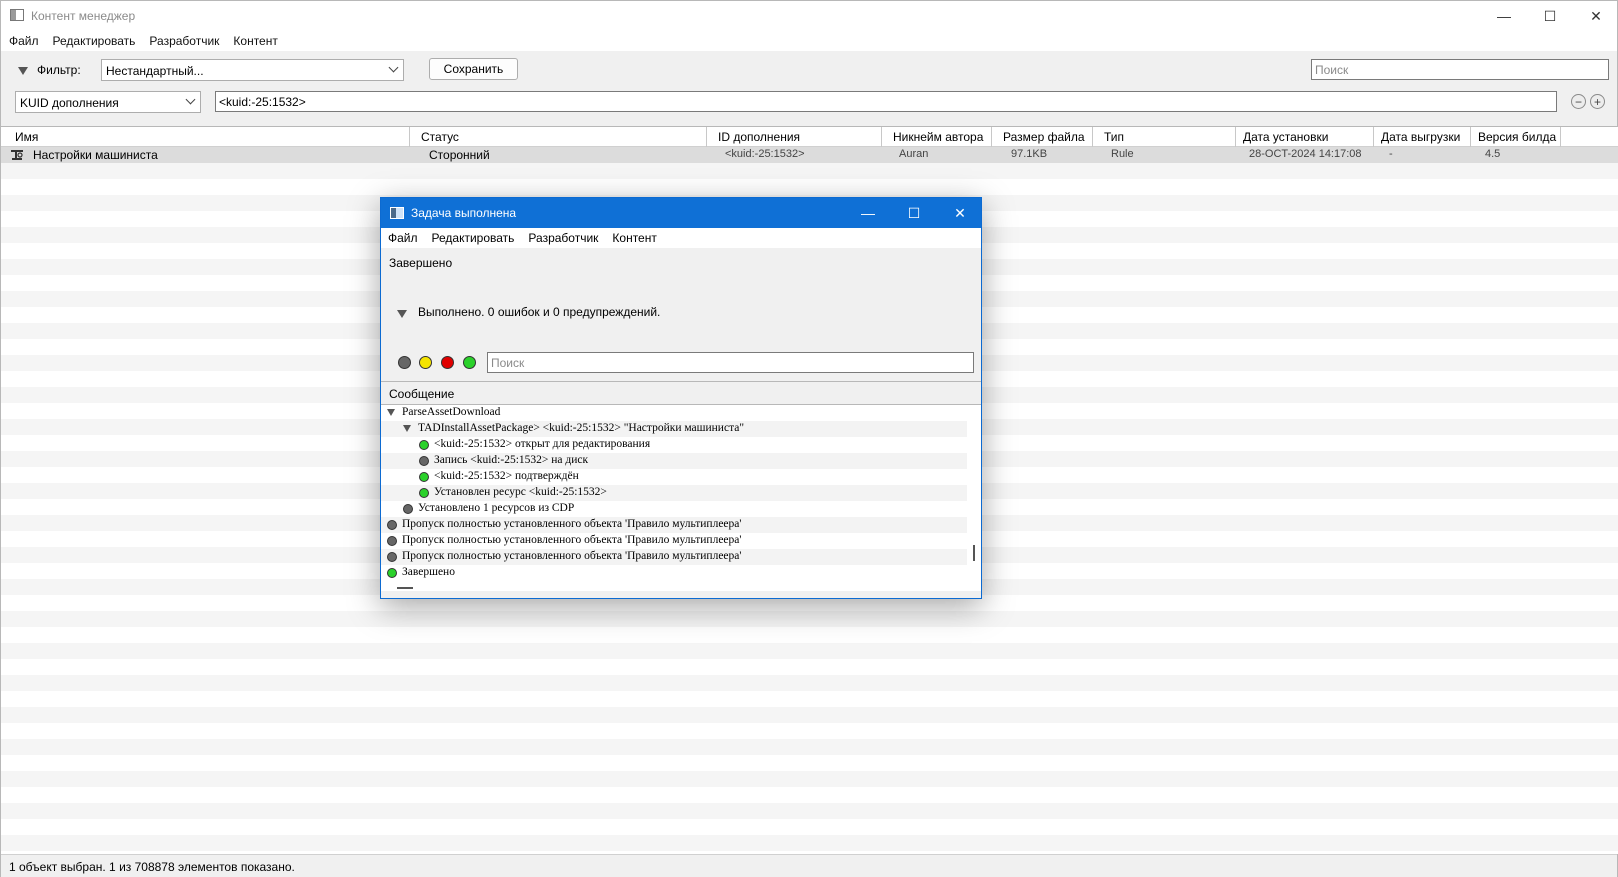 The image size is (1618, 877). I want to click on app-icon, so click(17, 15).